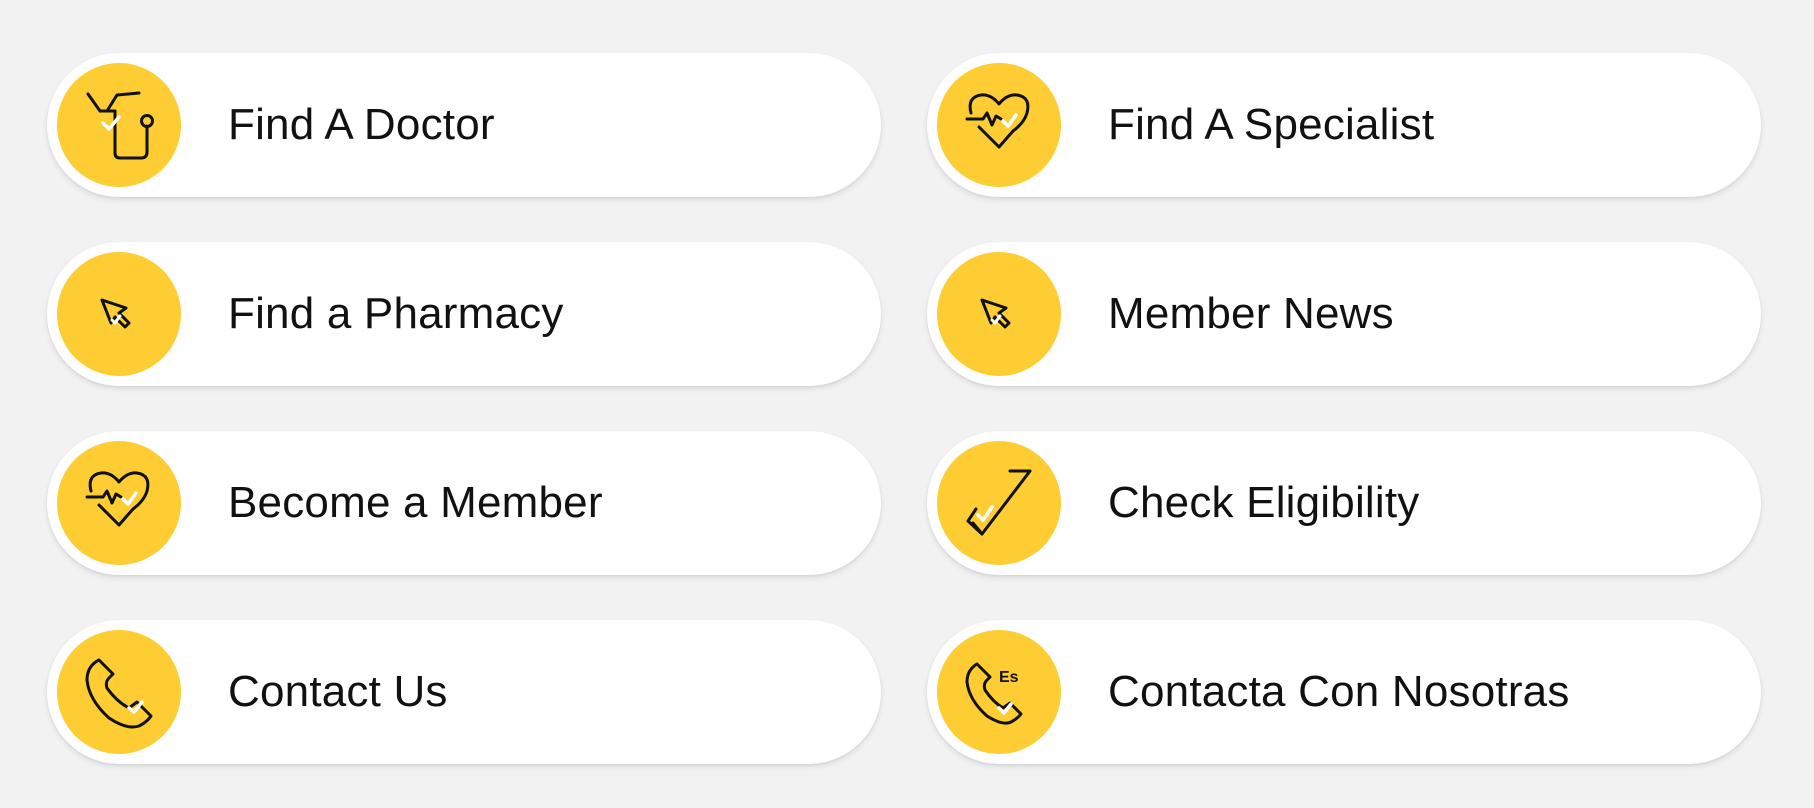  I want to click on stethoscope-icon, so click(119, 125).